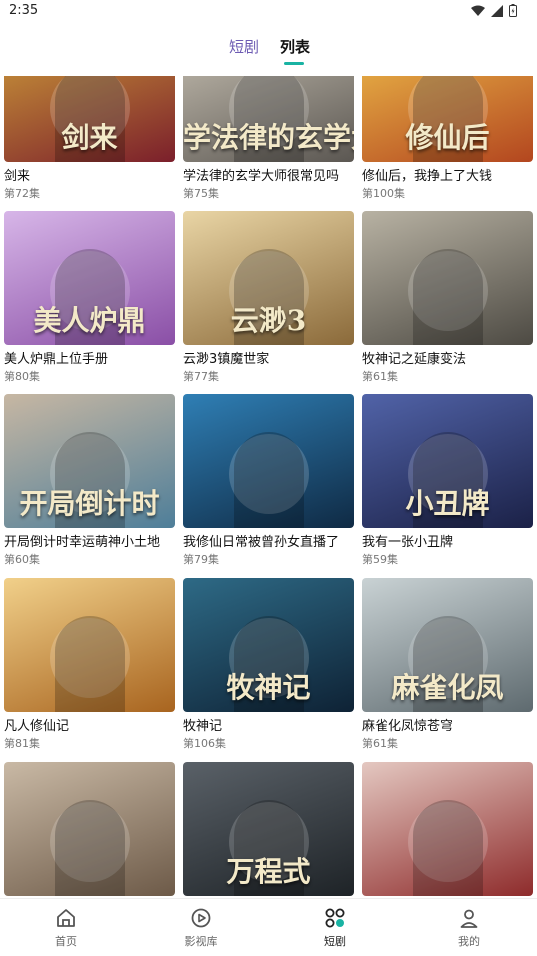 Image resolution: width=537 pixels, height=956 pixels. I want to click on nav-short-drama: 短剧, so click(335, 928).